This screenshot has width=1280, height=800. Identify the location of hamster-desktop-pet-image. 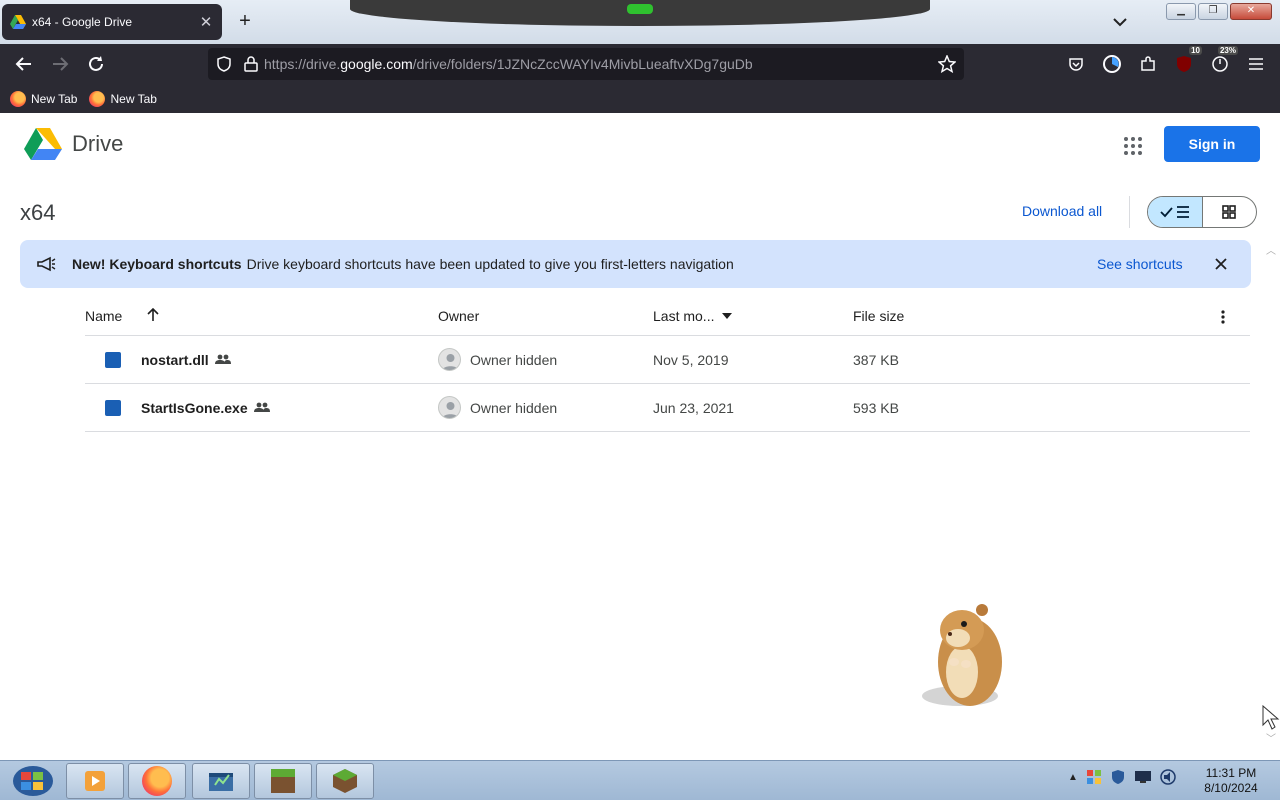
(962, 655).